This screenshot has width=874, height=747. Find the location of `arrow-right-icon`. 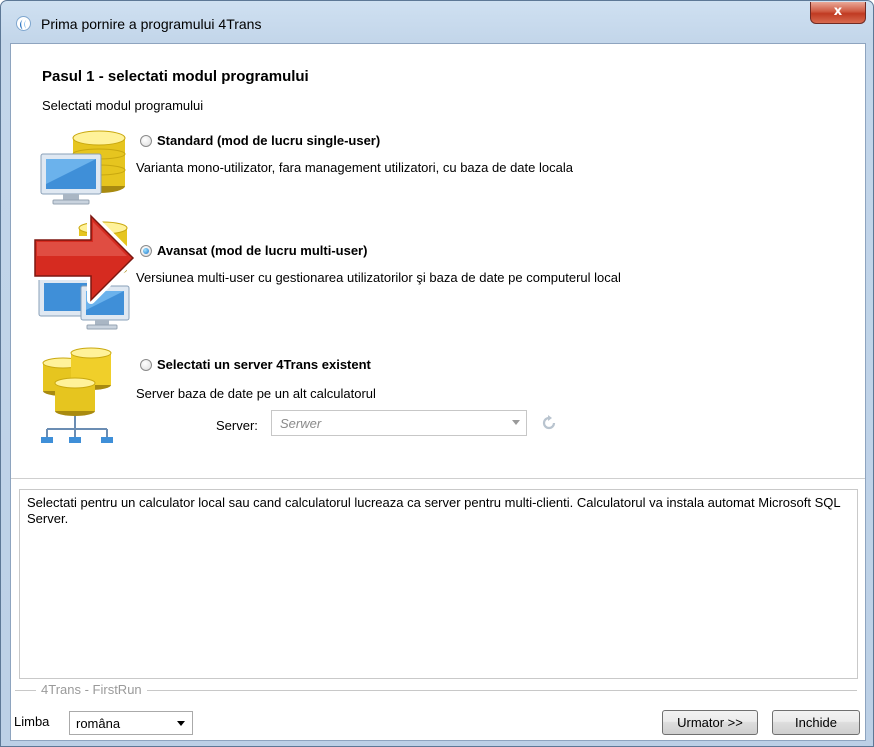

arrow-right-icon is located at coordinates (84, 258).